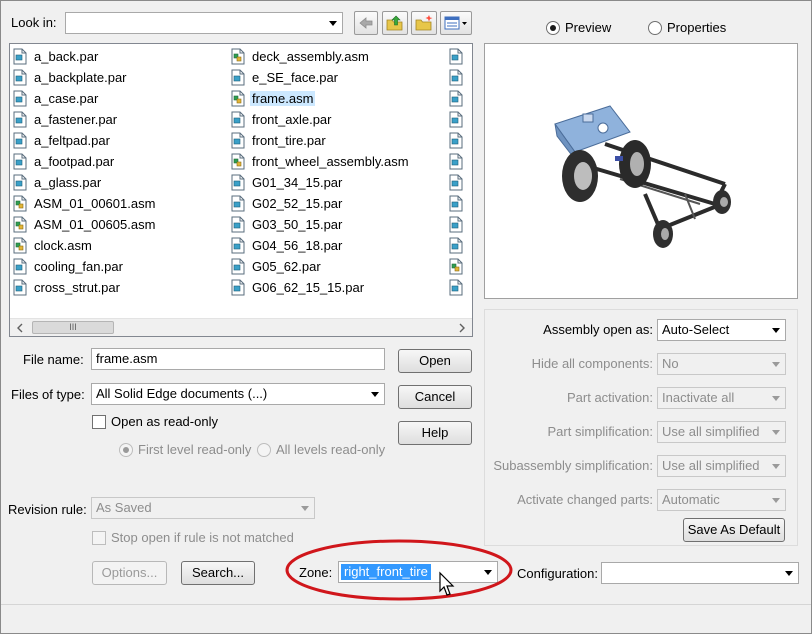  What do you see at coordinates (435, 361) in the screenshot?
I see `open-button: Open` at bounding box center [435, 361].